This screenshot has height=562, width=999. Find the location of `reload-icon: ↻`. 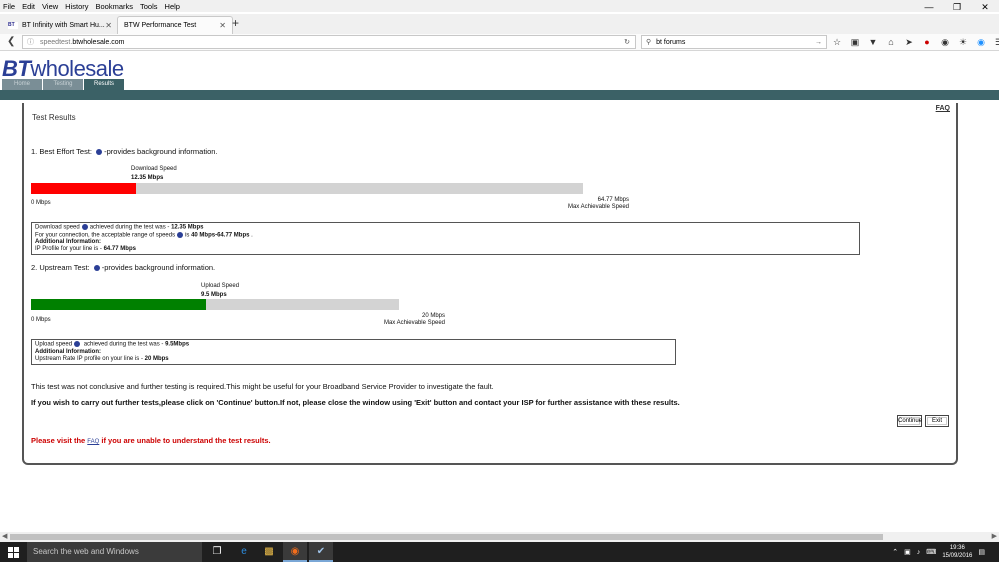

reload-icon: ↻ is located at coordinates (627, 42).